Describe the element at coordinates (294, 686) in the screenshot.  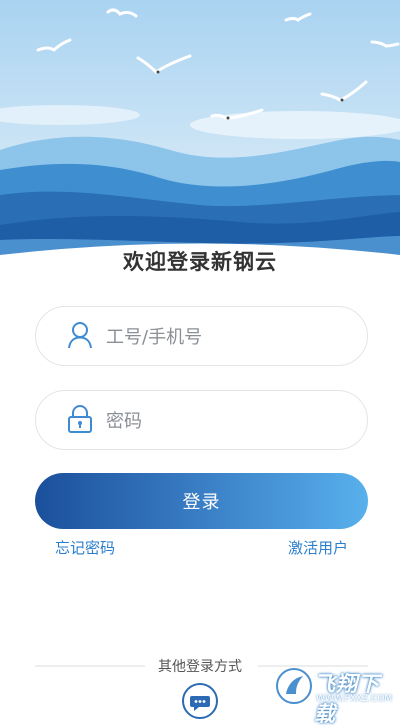
I see `watermark-logo-icon` at that location.